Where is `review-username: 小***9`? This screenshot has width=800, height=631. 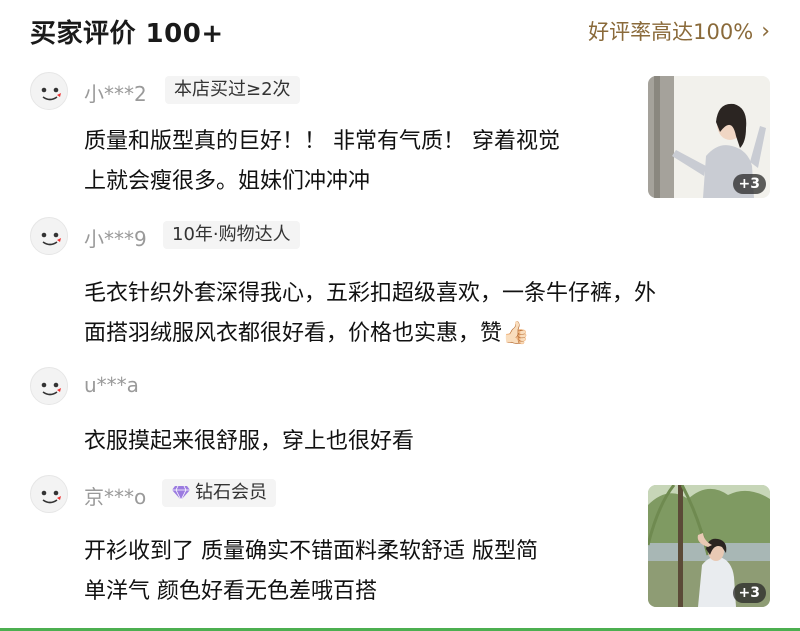 review-username: 小***9 is located at coordinates (115, 239).